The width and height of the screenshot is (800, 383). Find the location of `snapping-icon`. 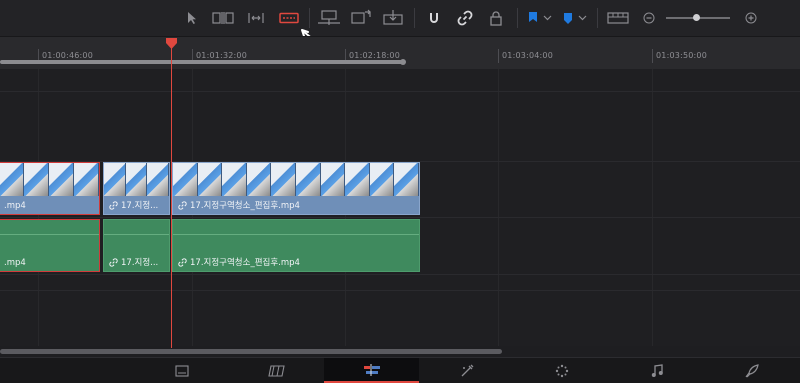

snapping-icon is located at coordinates (434, 18).